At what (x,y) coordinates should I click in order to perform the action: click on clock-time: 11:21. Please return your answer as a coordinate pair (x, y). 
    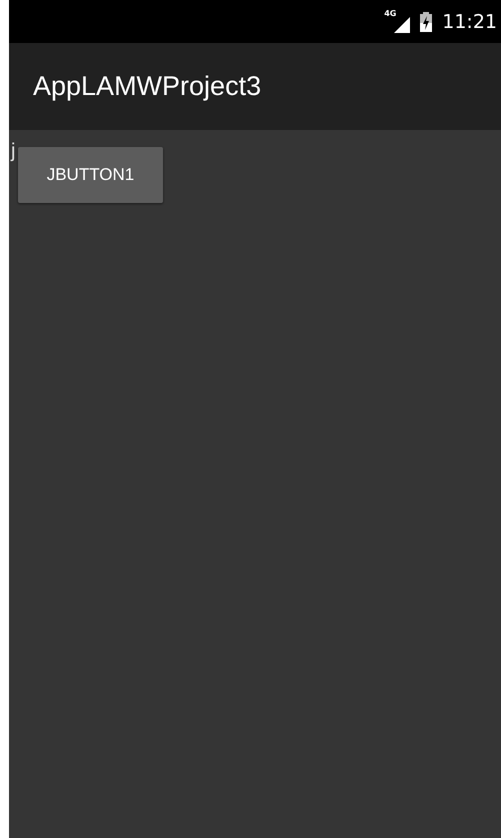
    Looking at the image, I should click on (469, 21).